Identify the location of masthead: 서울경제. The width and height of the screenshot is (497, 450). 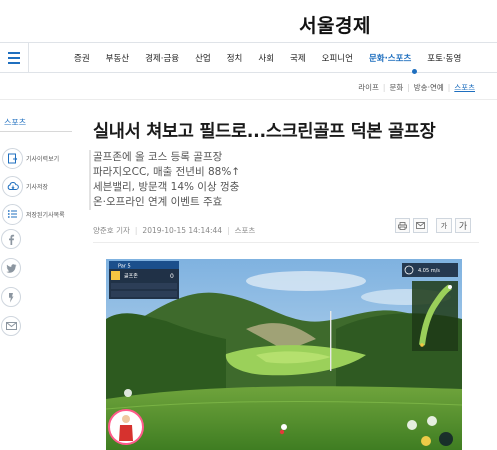
(248, 21).